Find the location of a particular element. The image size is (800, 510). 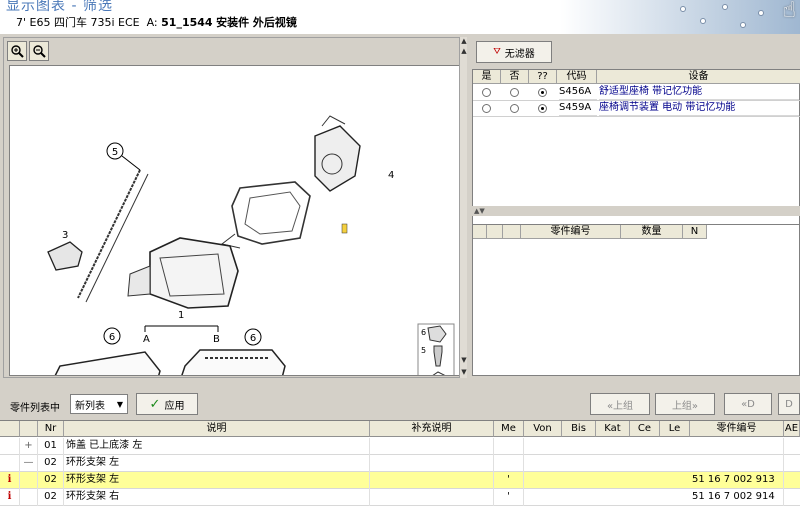

no-filter-button: ⛛ 无滤器 is located at coordinates (514, 52).